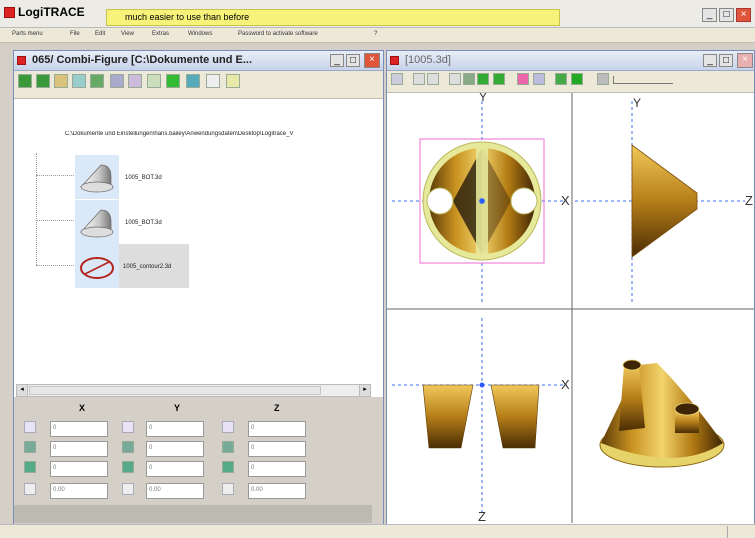 Image resolution: width=755 pixels, height=538 pixels. What do you see at coordinates (428, 60) in the screenshot?
I see `view3d-title: [1005.3d]` at bounding box center [428, 60].